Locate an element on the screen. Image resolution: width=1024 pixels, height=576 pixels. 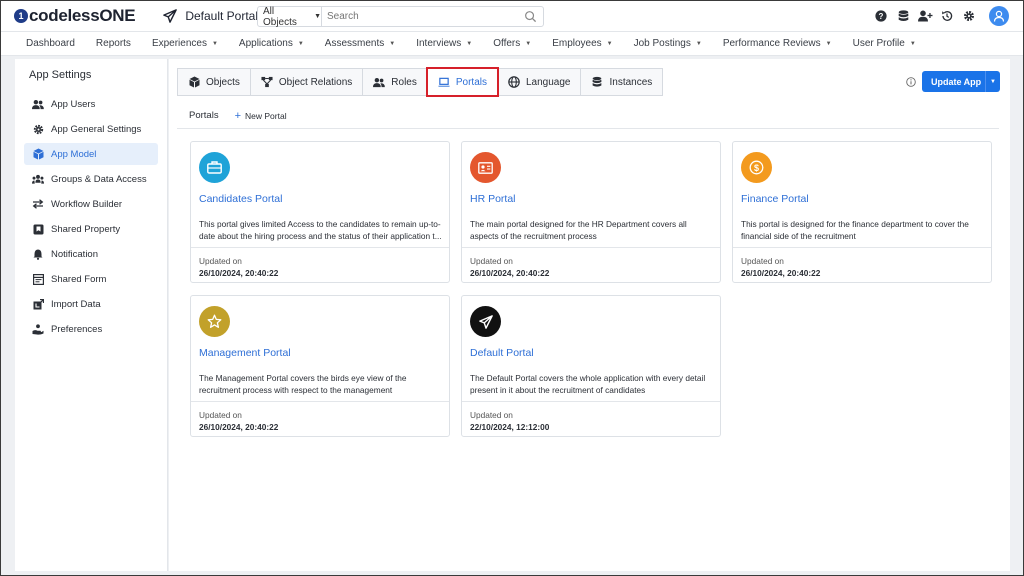
sidebar-item-app-users: App Users is located at coordinates (91, 104).